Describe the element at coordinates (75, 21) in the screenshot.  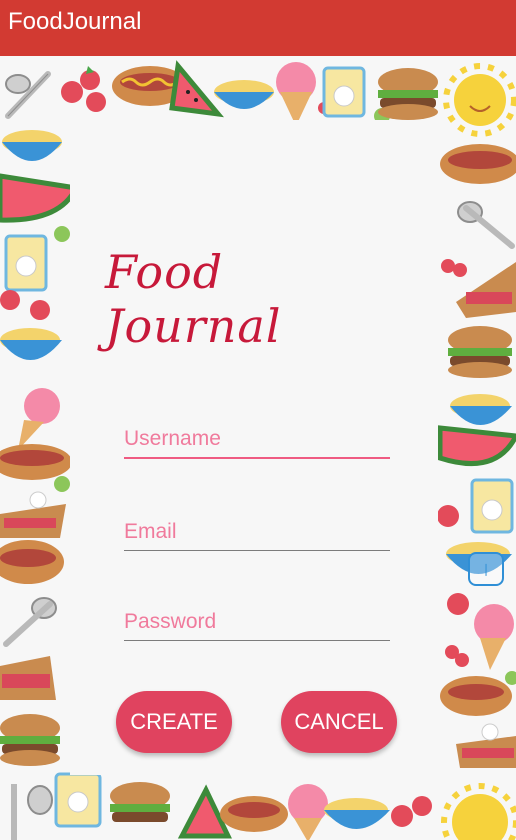
I see `app-title: FoodJournal` at that location.